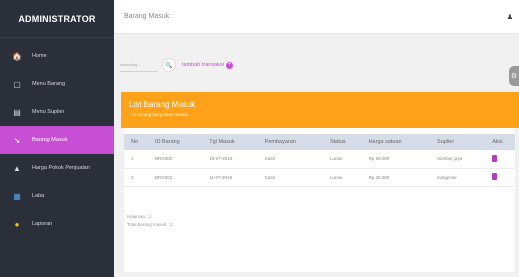 The width and height of the screenshot is (519, 277). What do you see at coordinates (50, 140) in the screenshot?
I see `sidebar-item-label: Barang Masuk` at bounding box center [50, 140].